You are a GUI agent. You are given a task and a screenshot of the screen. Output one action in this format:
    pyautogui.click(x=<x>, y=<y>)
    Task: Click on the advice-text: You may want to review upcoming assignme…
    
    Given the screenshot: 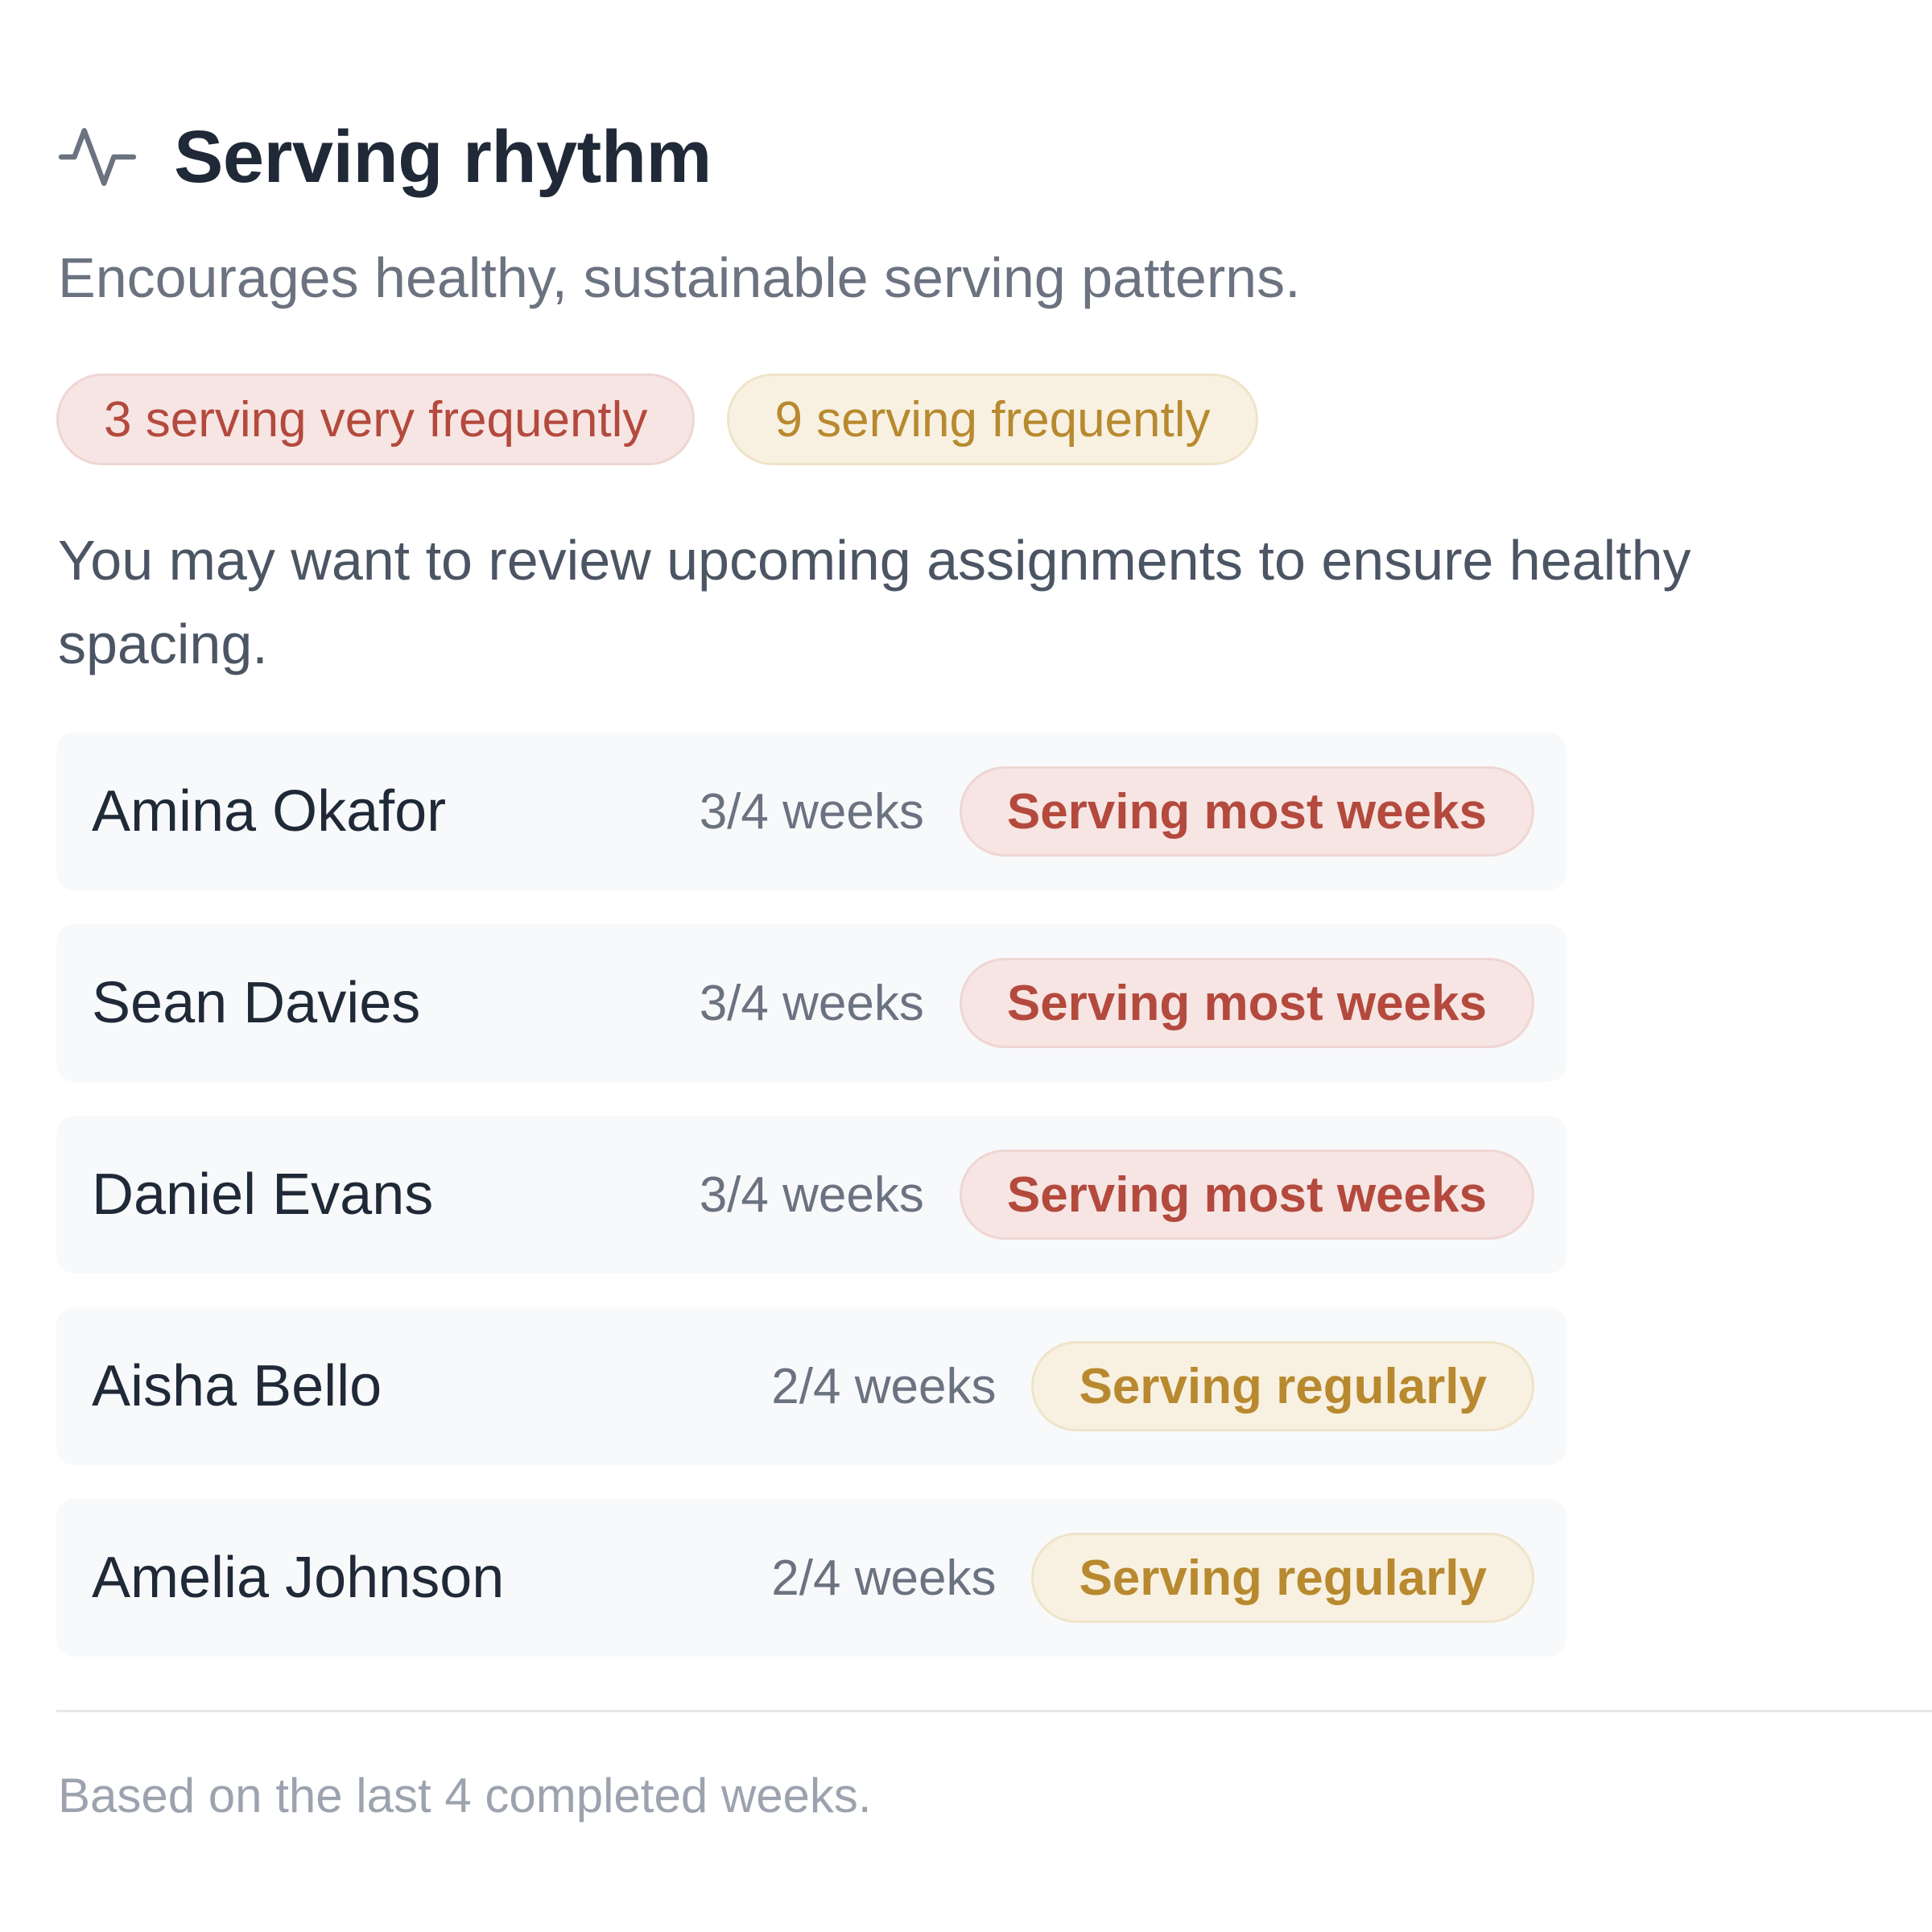 What is the action you would take?
    pyautogui.click(x=874, y=602)
    